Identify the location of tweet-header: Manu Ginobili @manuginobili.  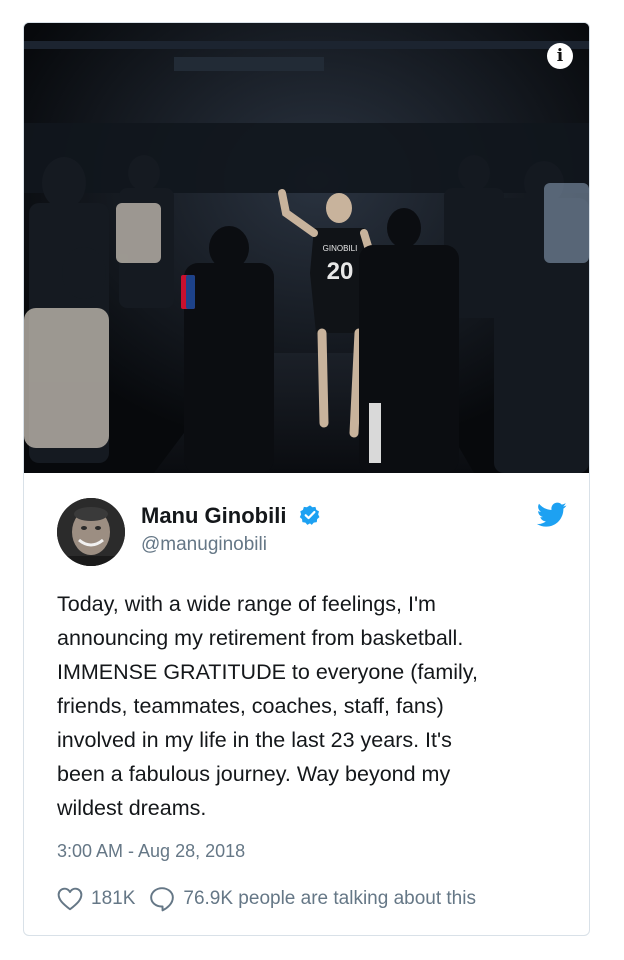
(312, 533).